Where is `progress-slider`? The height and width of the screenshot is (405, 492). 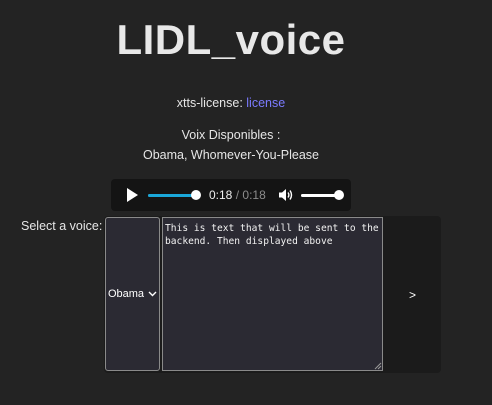
progress-slider is located at coordinates (174, 195).